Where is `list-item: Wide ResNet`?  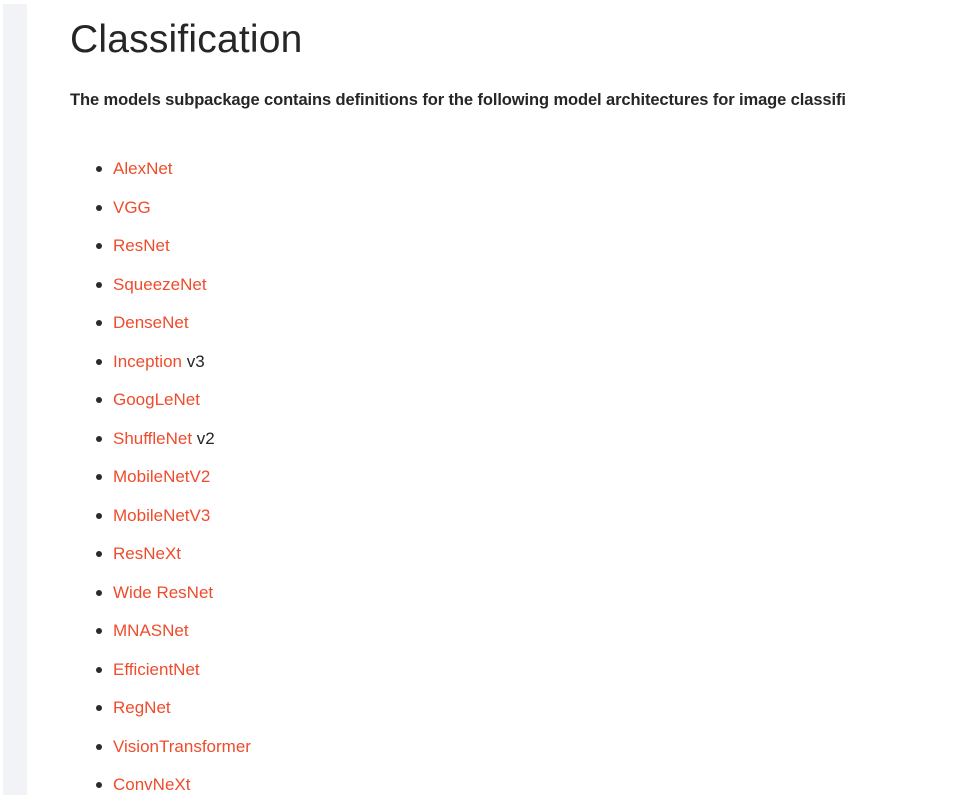
list-item: Wide ResNet is located at coordinates (160, 593).